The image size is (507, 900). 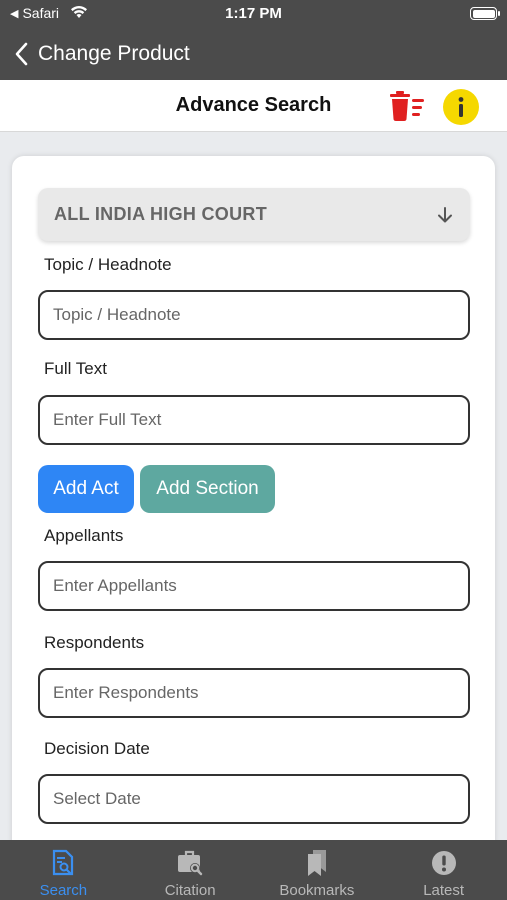 I want to click on info-button, so click(x=461, y=107).